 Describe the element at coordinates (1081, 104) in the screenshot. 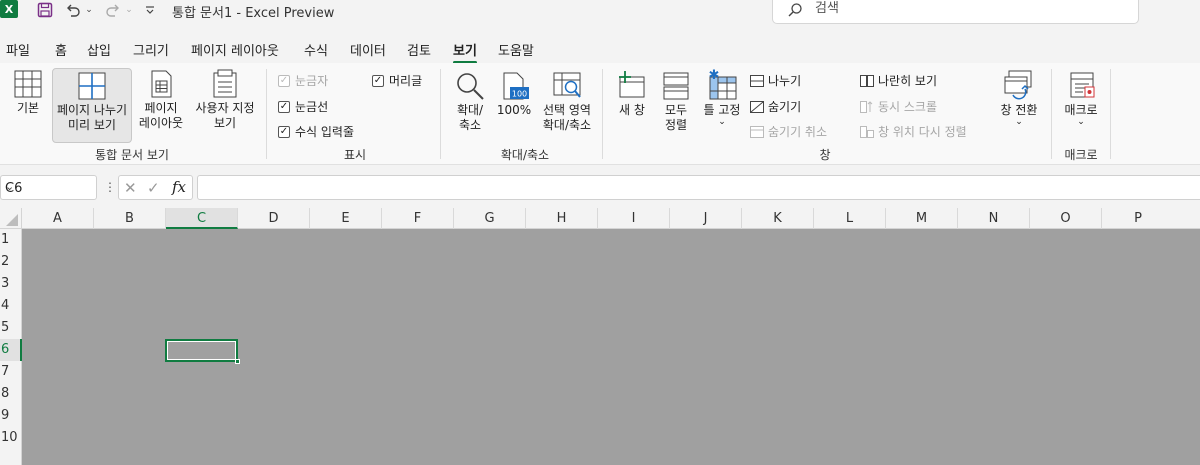

I see `macros-button: 매크로 ⌄` at that location.